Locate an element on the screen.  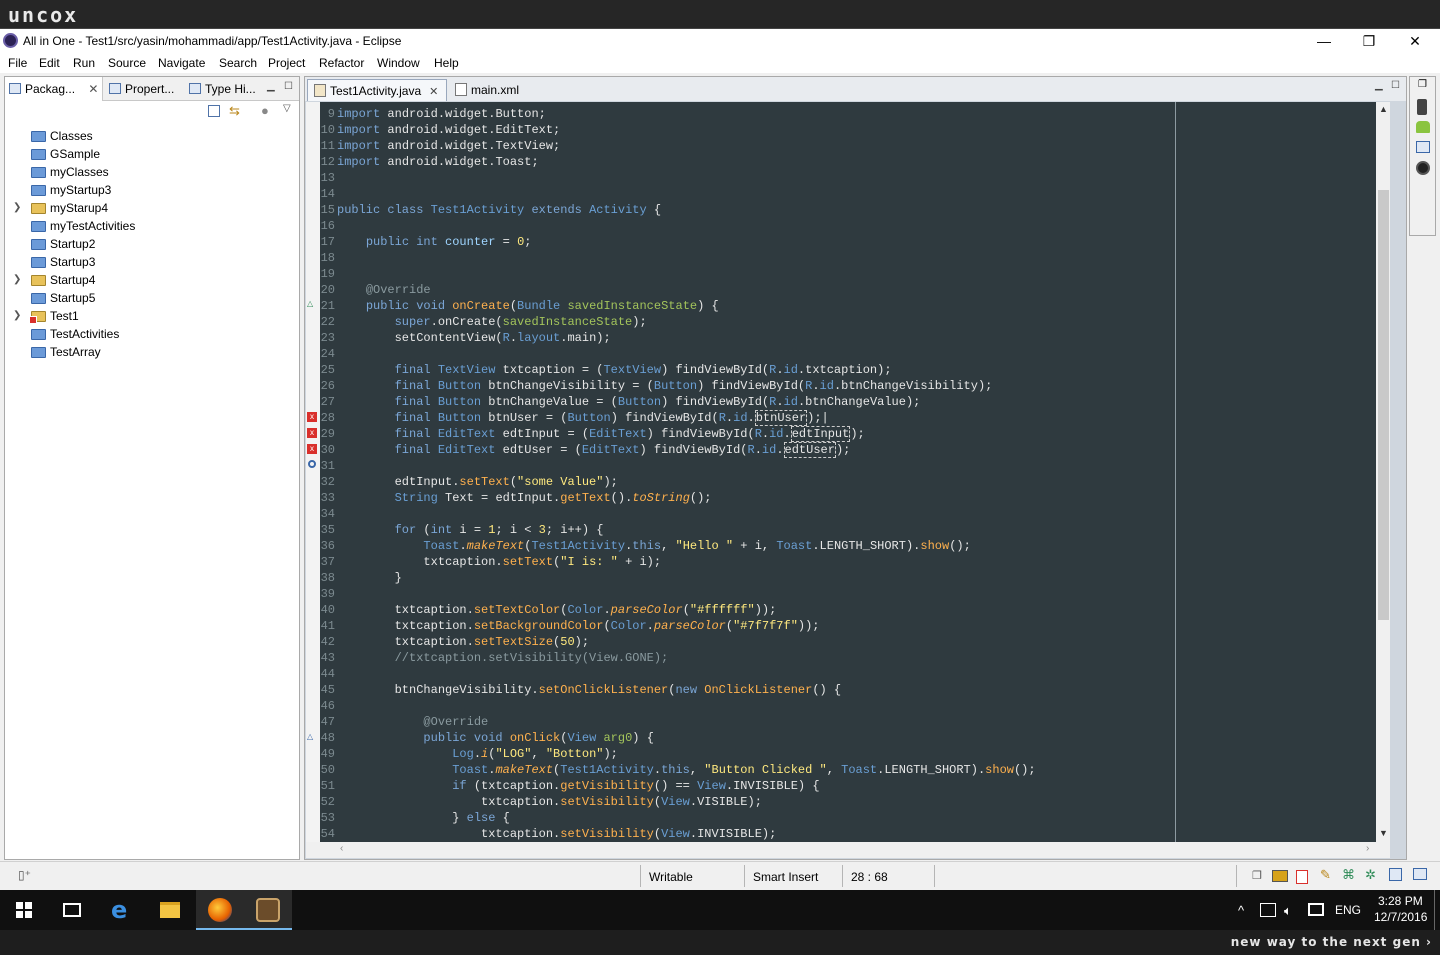
scroll-down-icon: ▼ is located at coordinates (1383, 833).